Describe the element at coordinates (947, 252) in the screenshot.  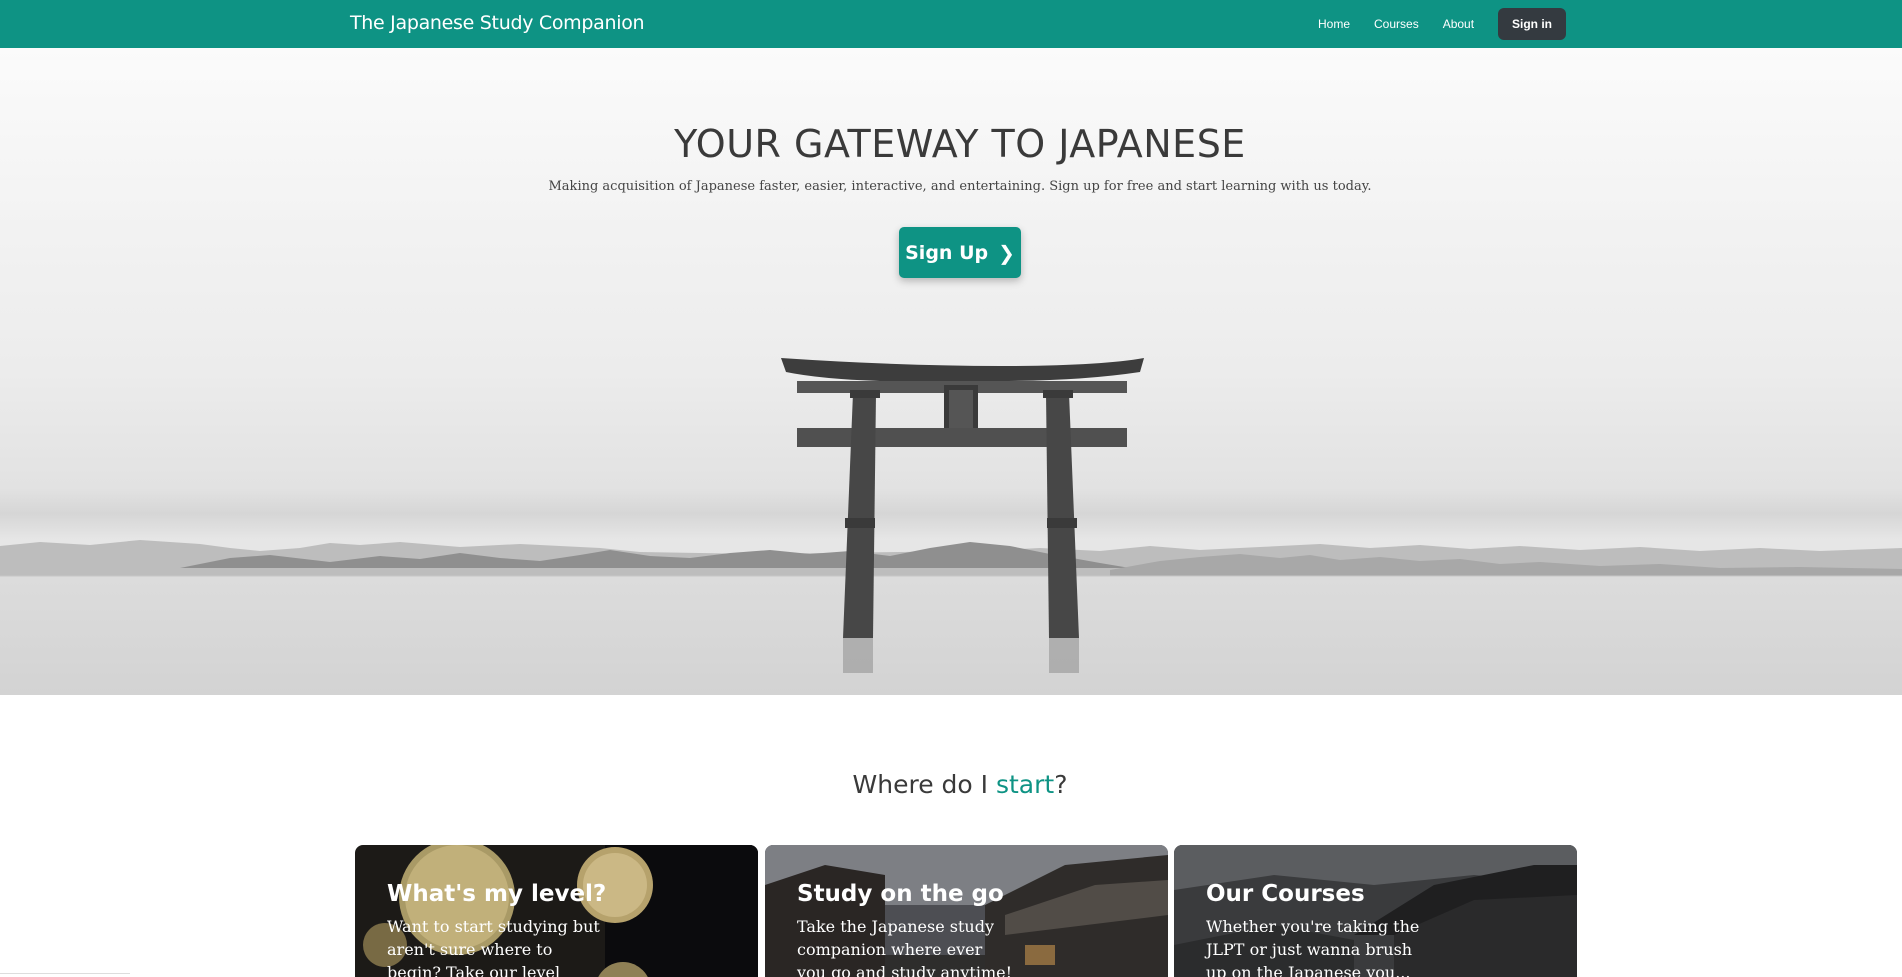
I see `sign-up-label: Sign Up` at that location.